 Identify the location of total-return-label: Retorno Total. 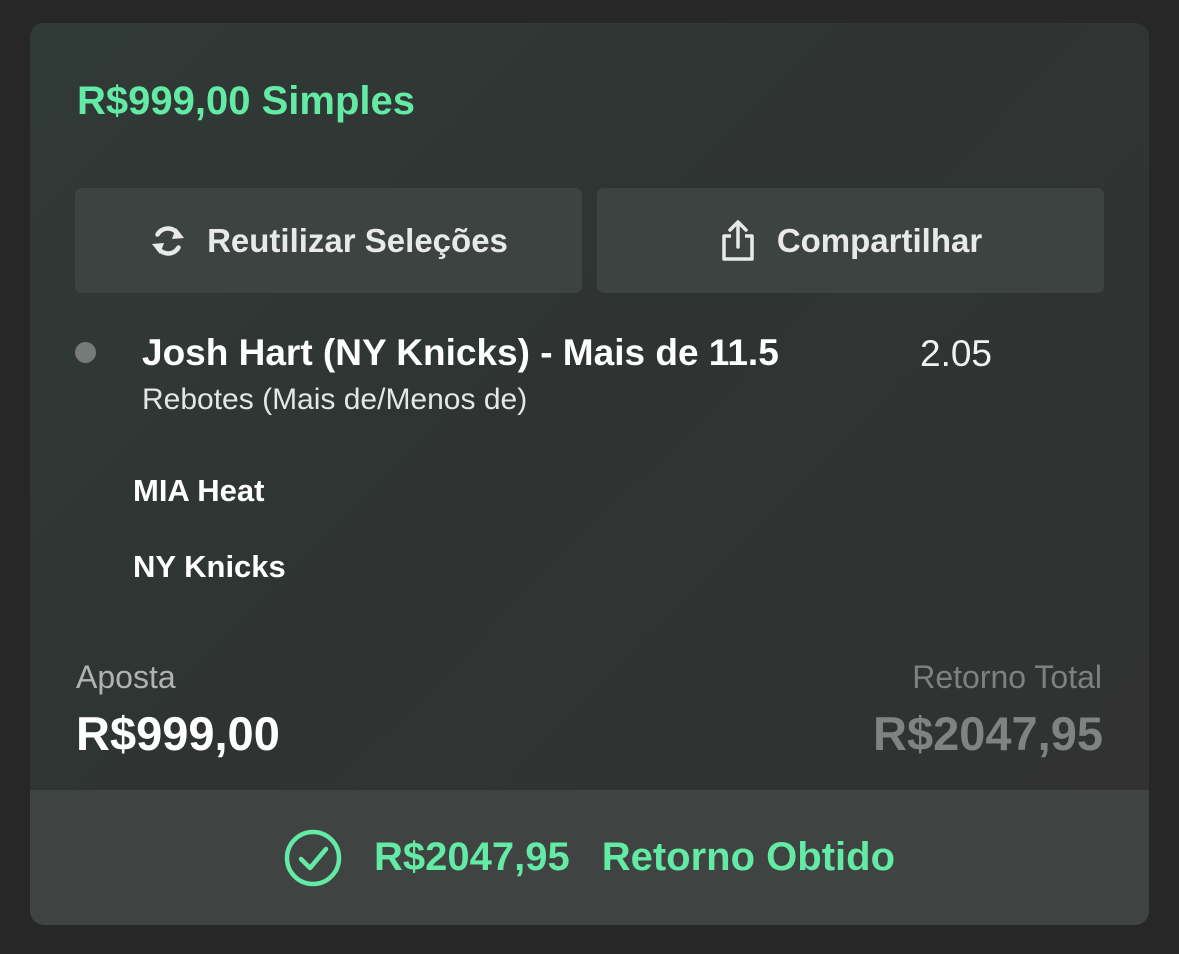
(1007, 677).